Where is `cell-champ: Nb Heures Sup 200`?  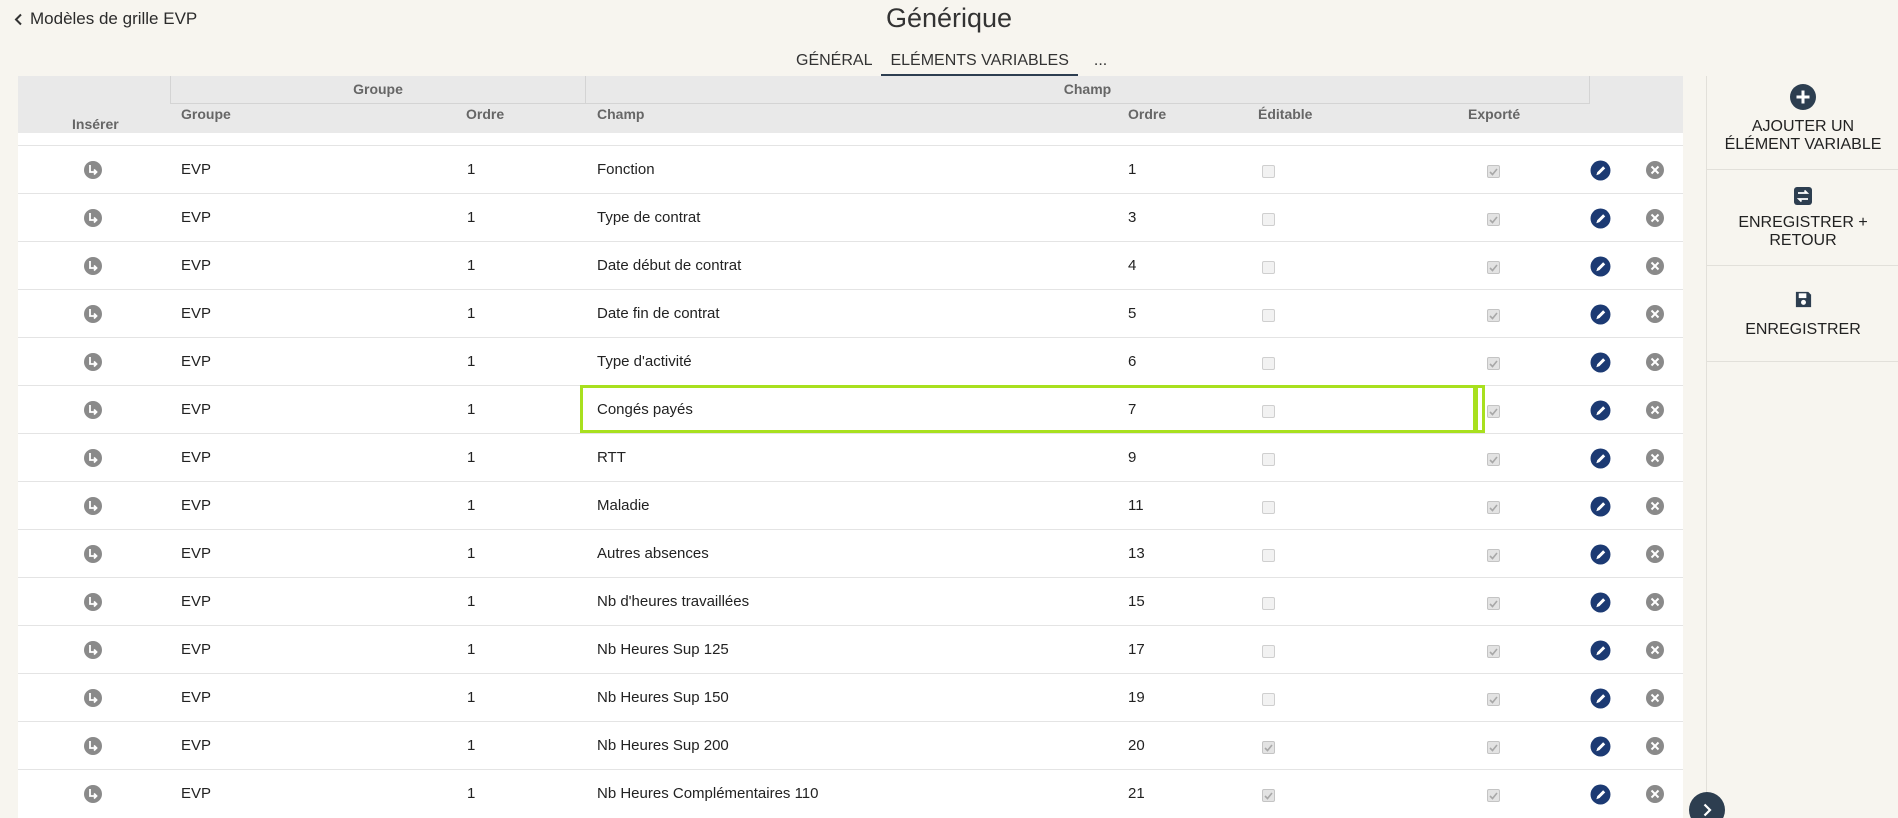
cell-champ: Nb Heures Sup 200 is located at coordinates (663, 745).